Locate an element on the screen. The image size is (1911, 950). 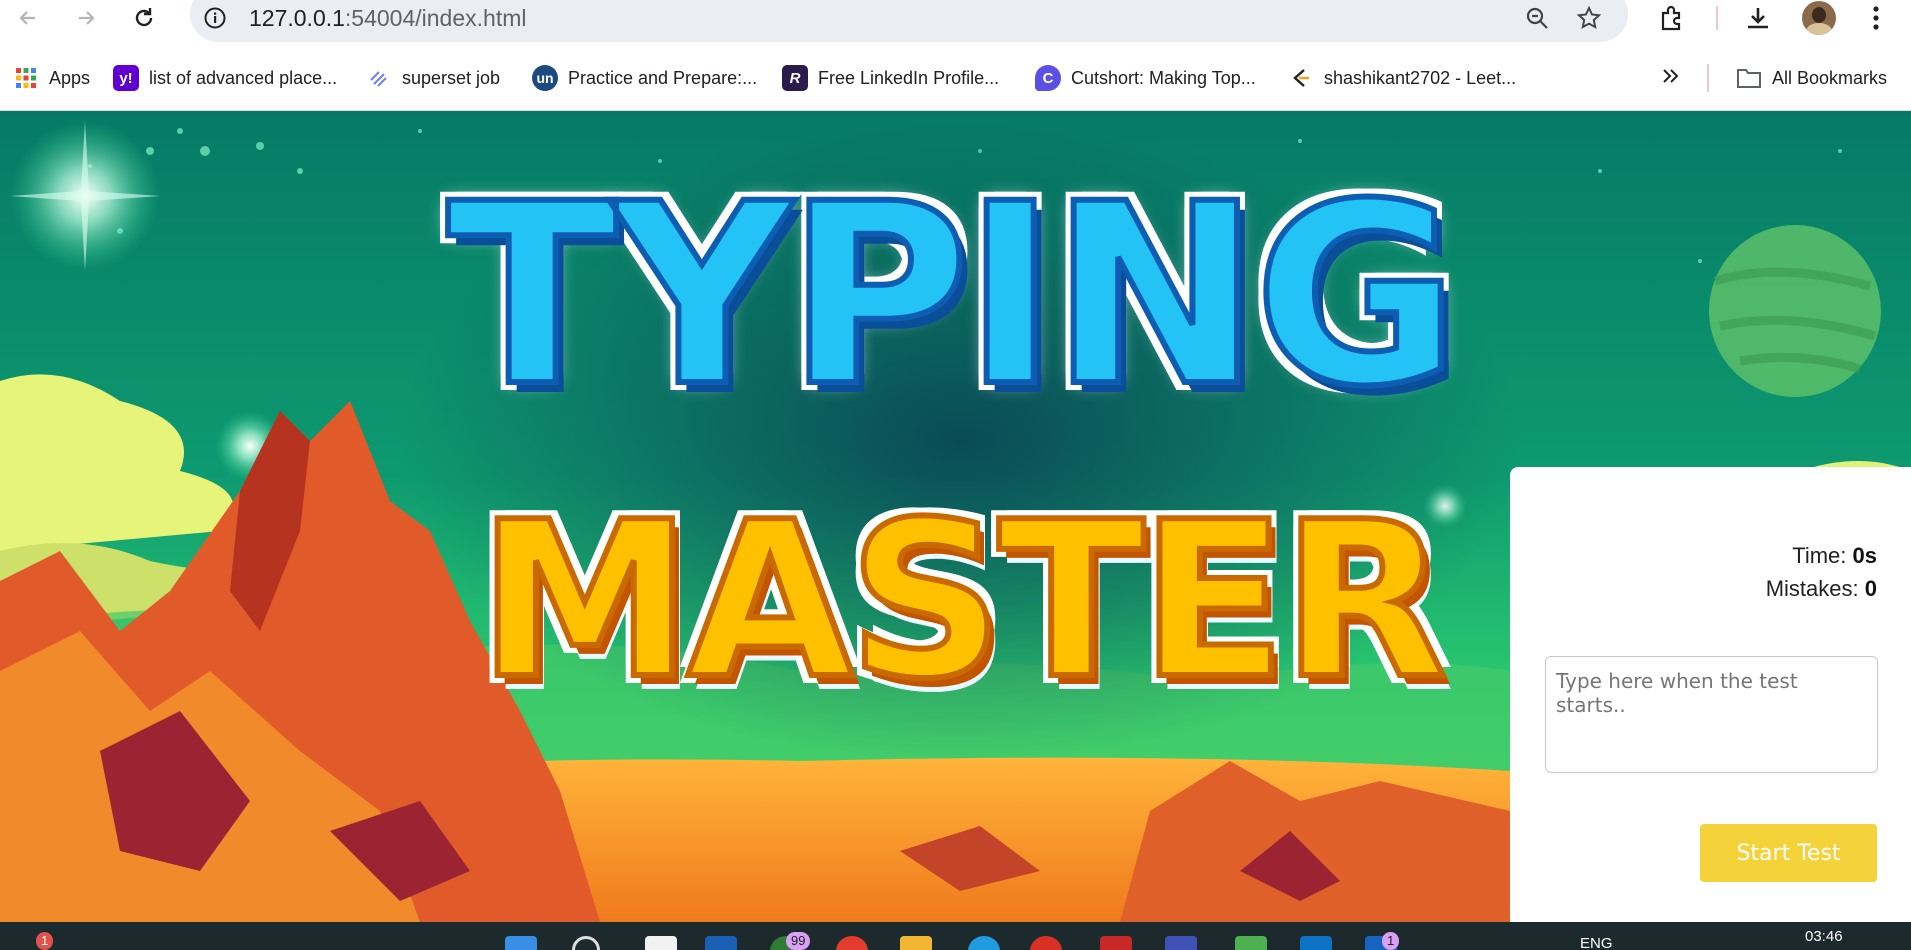
site-info-icon is located at coordinates (215, 18).